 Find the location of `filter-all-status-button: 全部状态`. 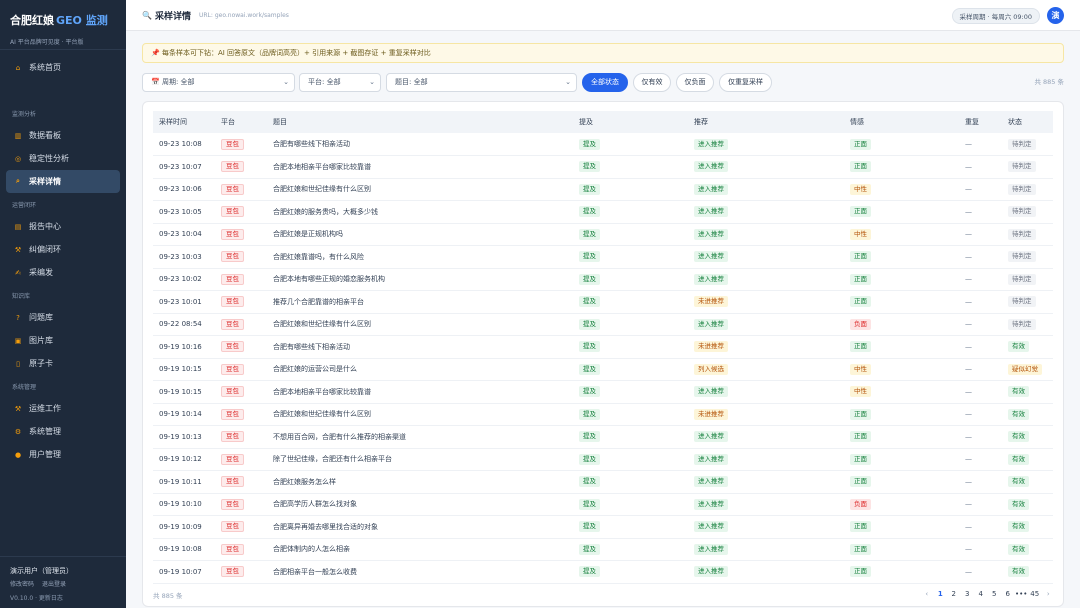

filter-all-status-button: 全部状态 is located at coordinates (605, 82).